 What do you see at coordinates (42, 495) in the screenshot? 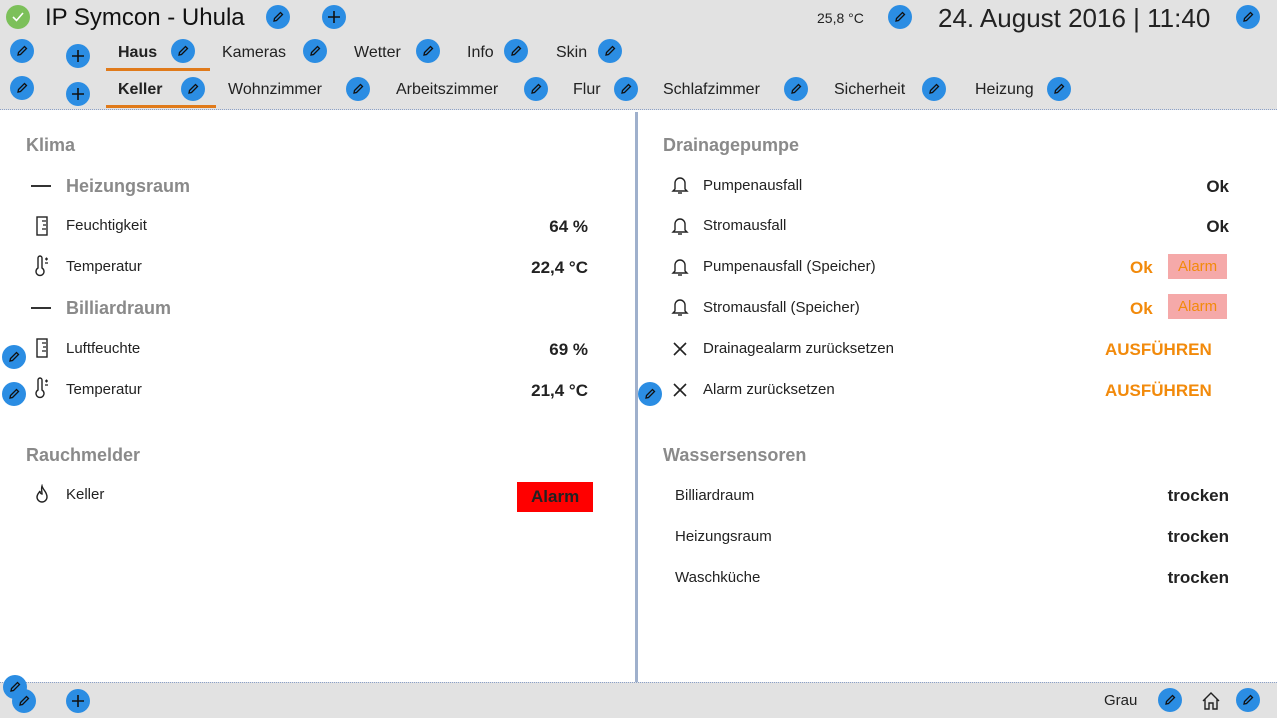
I see `flame-icon` at bounding box center [42, 495].